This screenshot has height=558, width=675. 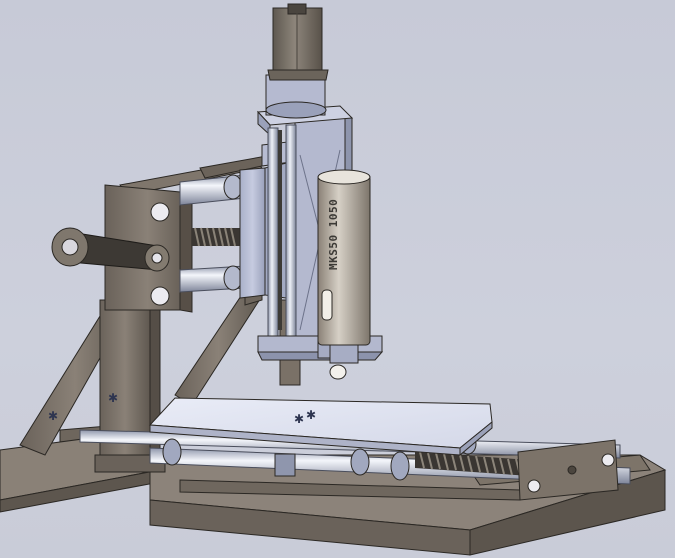 What do you see at coordinates (216, 237) in the screenshot?
I see `spring-icon` at bounding box center [216, 237].